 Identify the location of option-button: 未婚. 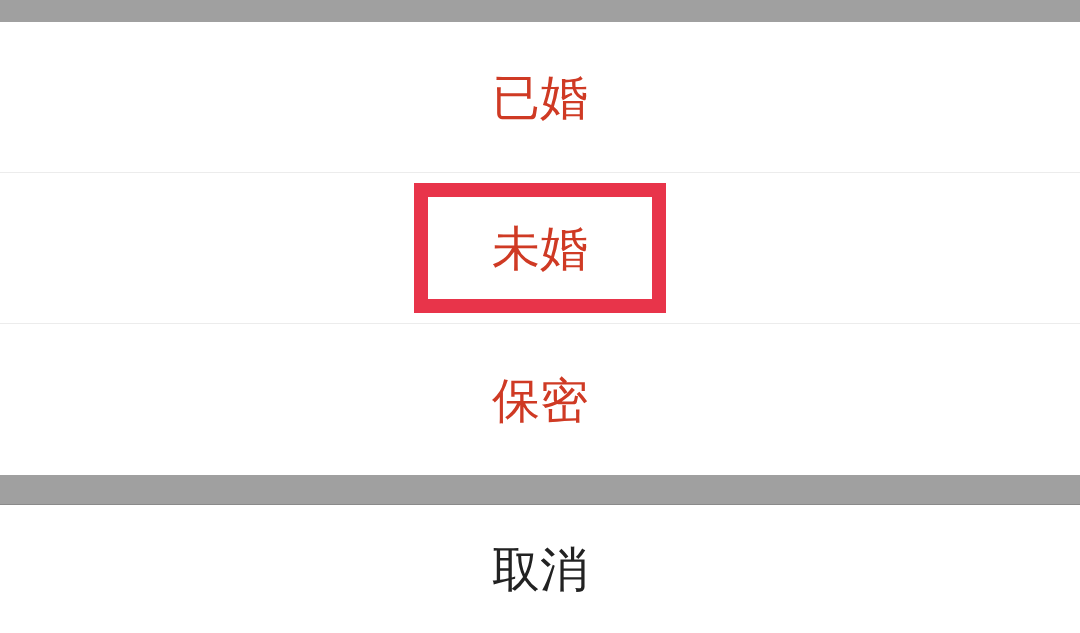
(540, 248).